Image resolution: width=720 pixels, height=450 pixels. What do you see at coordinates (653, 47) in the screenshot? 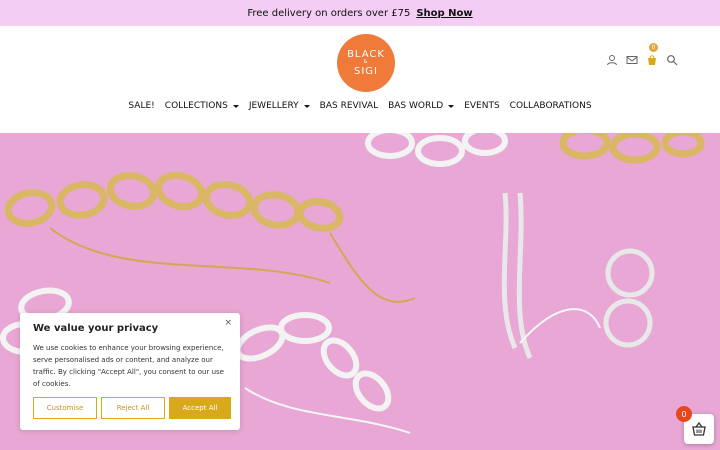
I see `cart-count-badge: 0` at bounding box center [653, 47].